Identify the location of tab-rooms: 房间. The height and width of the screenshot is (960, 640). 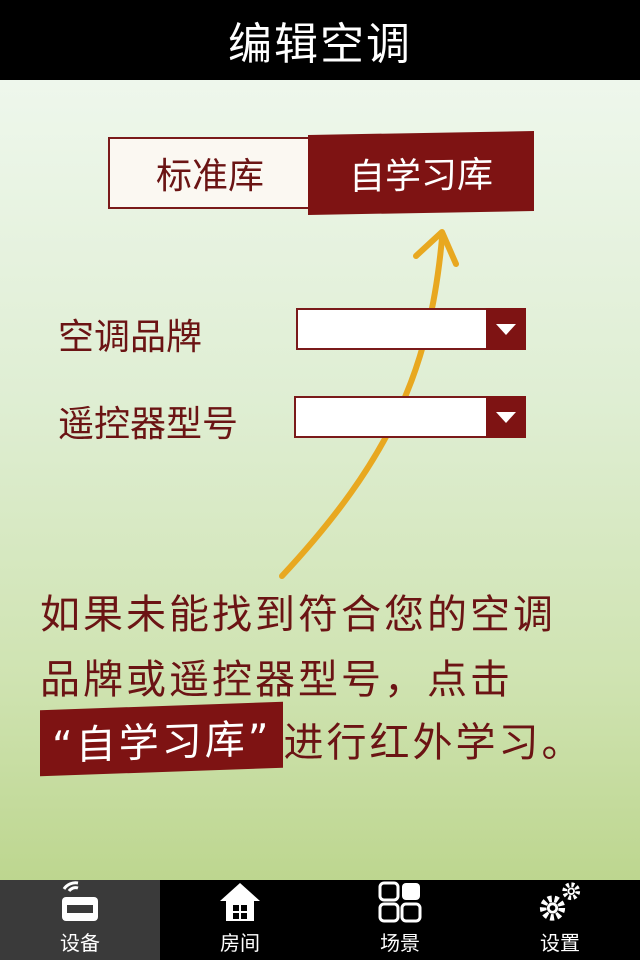
(240, 920).